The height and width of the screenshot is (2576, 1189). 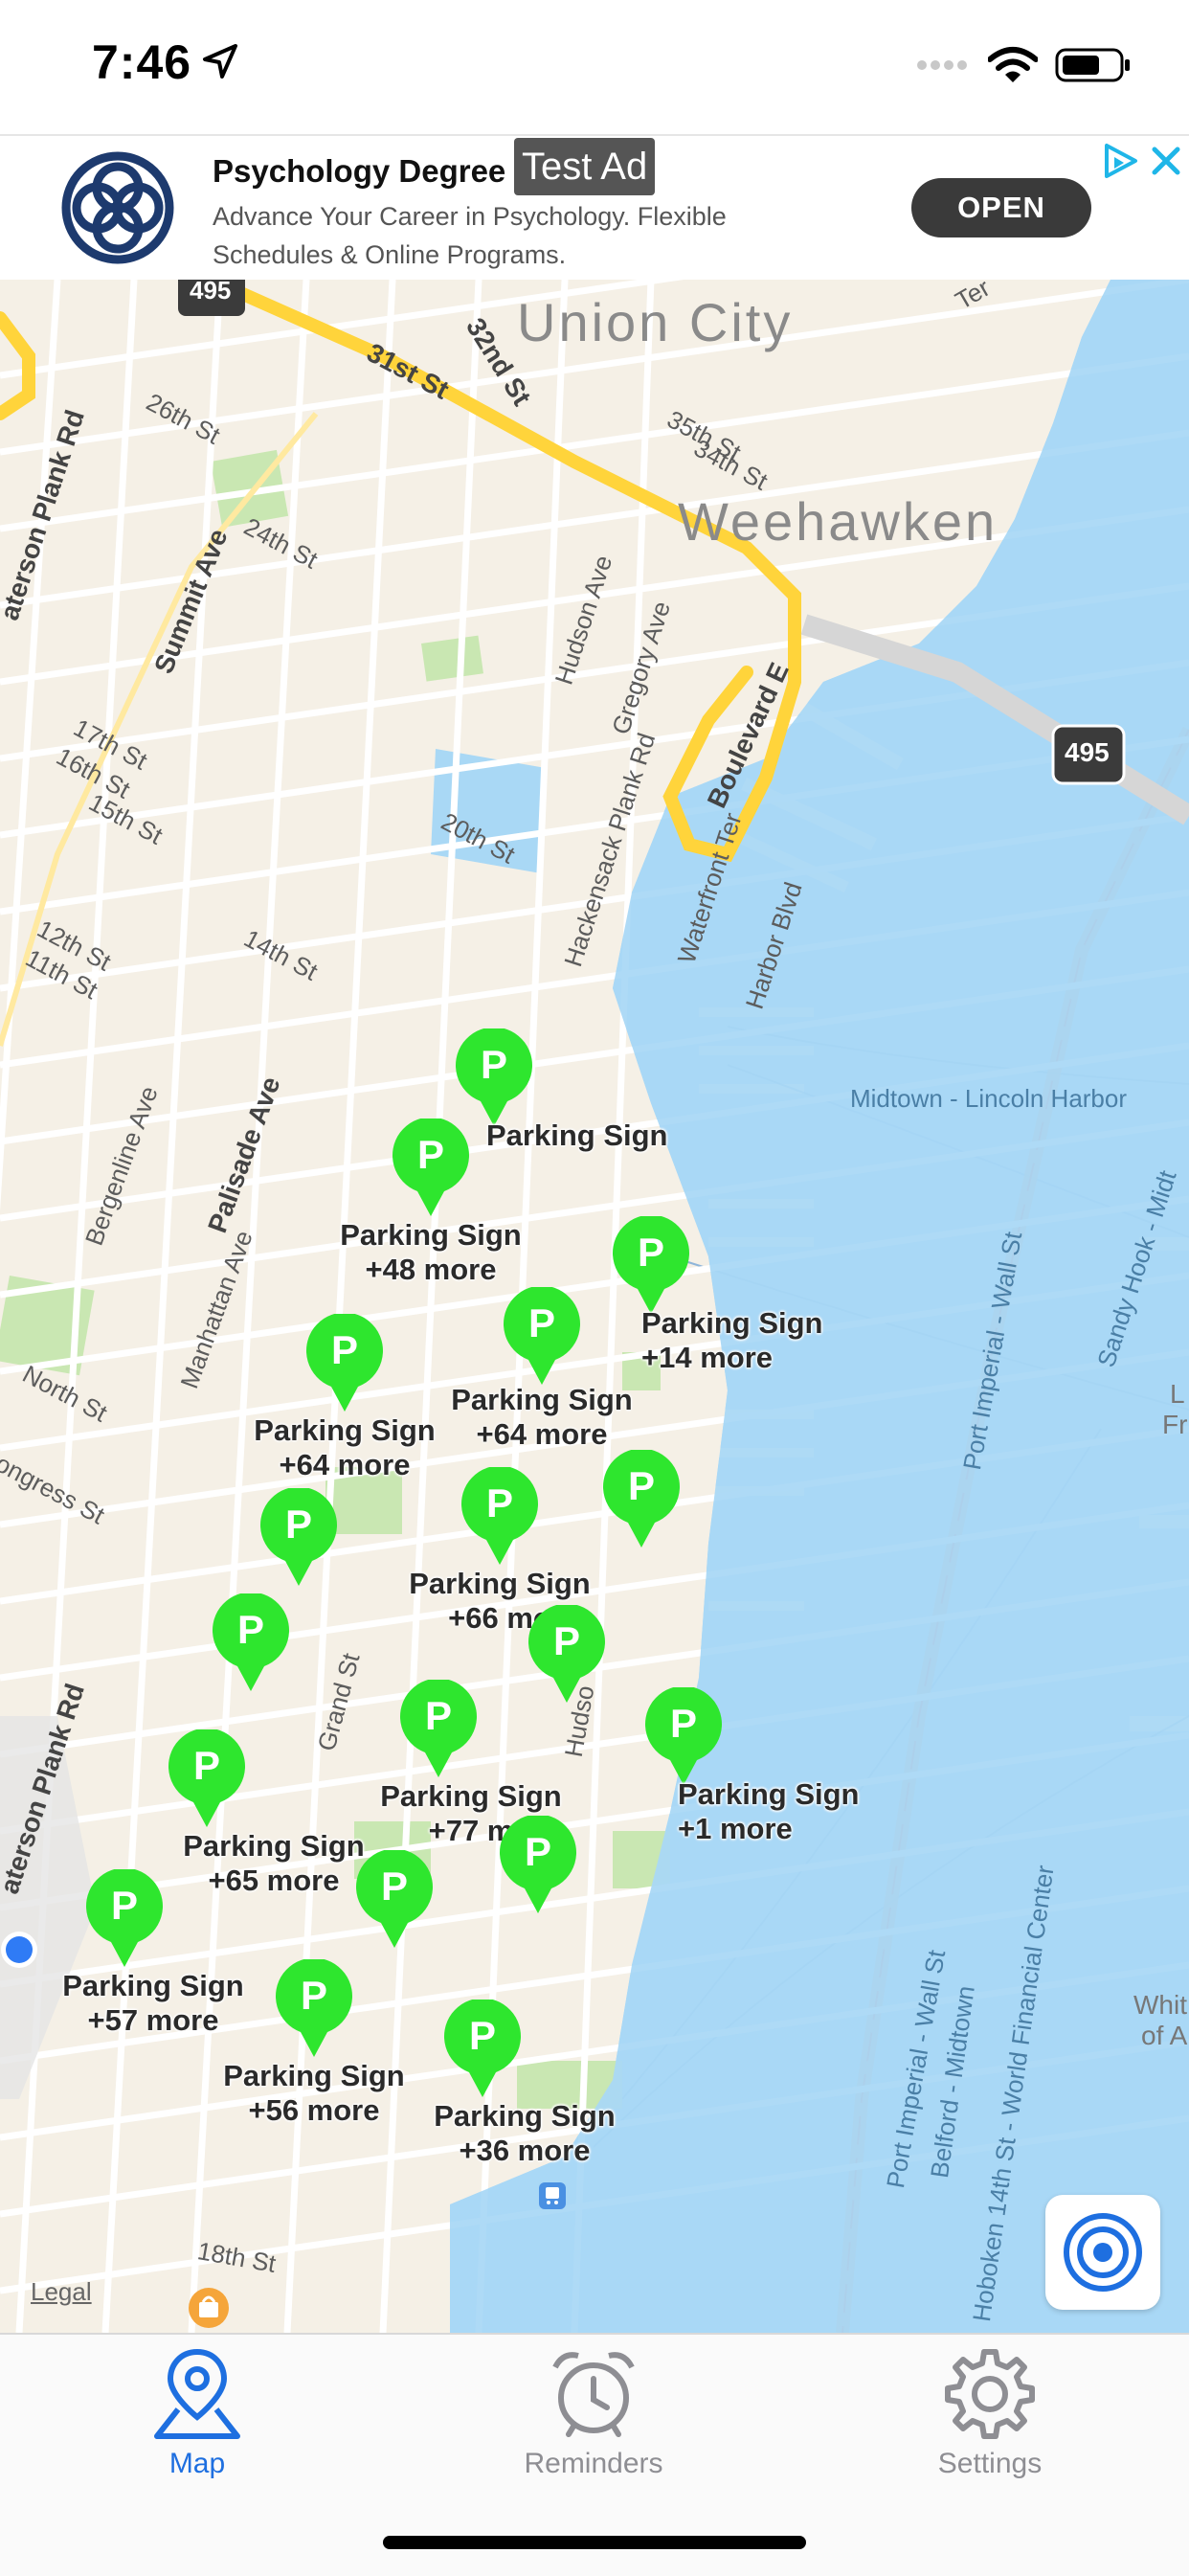 I want to click on parking-marker-label: Parking Sign +48 more, so click(x=431, y=1252).